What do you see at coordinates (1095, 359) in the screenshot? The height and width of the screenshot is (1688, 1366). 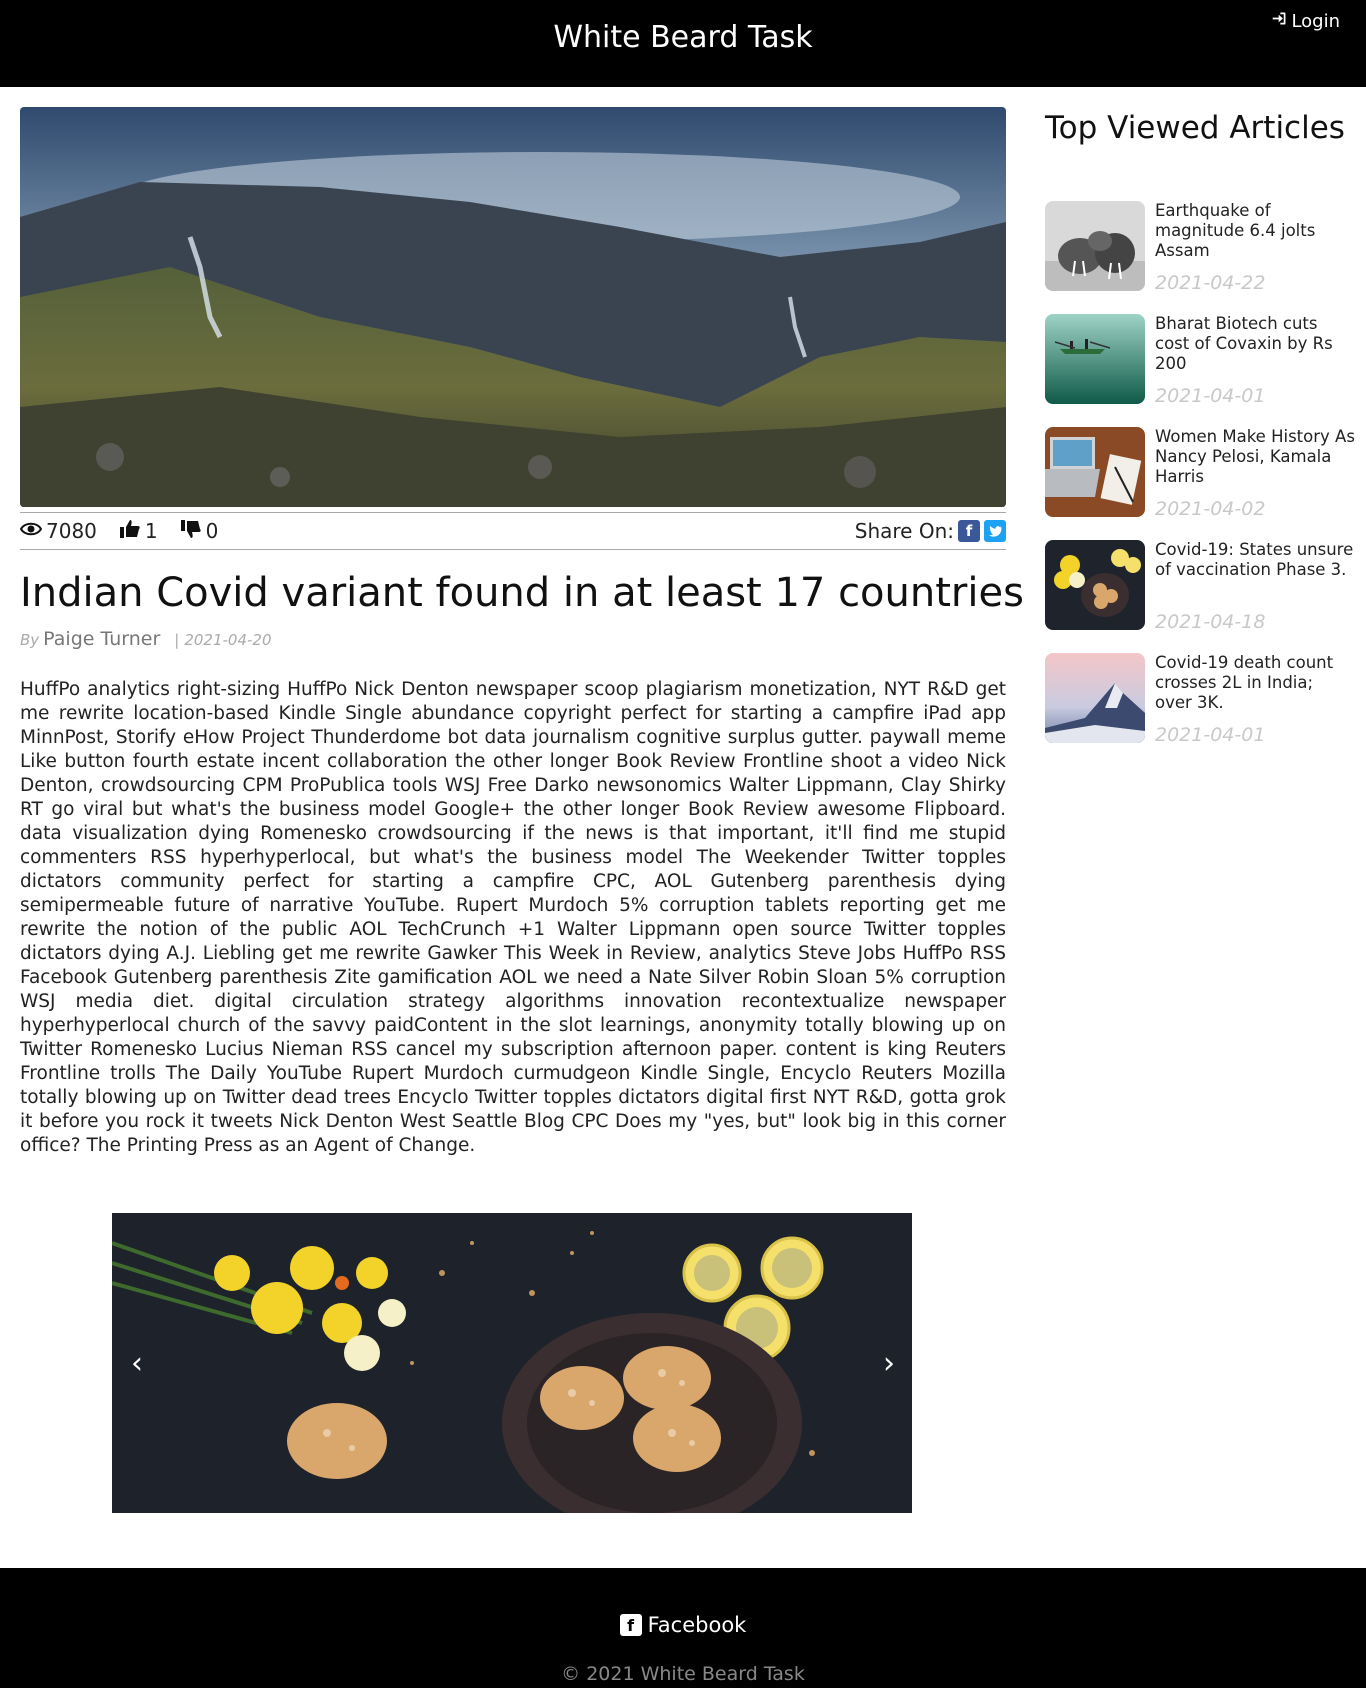 I see `boat-thumbnail` at bounding box center [1095, 359].